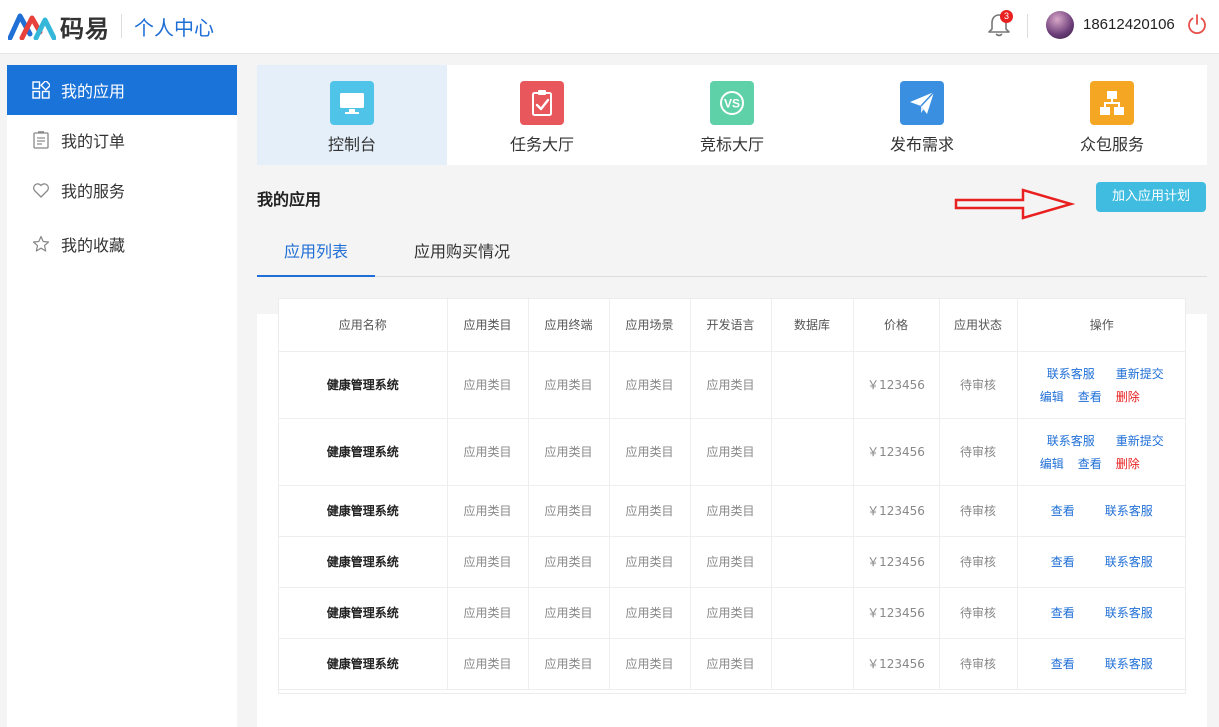 The width and height of the screenshot is (1219, 727). I want to click on column-header: 应用终端, so click(569, 325).